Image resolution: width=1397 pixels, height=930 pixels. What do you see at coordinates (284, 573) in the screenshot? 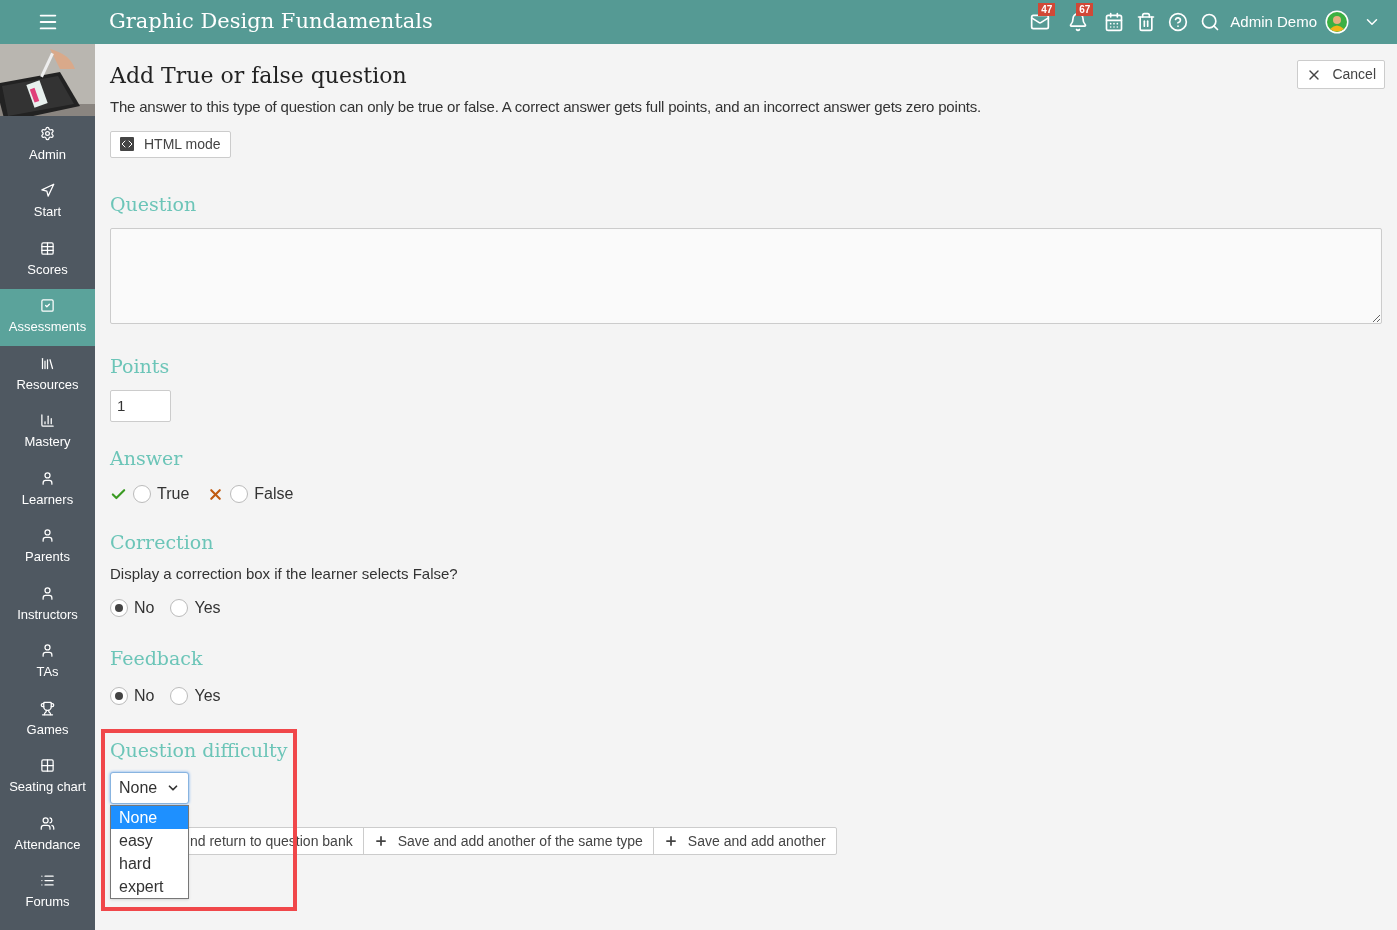
I see `correction-prompt: Display a correction box if the learner selects False?` at bounding box center [284, 573].